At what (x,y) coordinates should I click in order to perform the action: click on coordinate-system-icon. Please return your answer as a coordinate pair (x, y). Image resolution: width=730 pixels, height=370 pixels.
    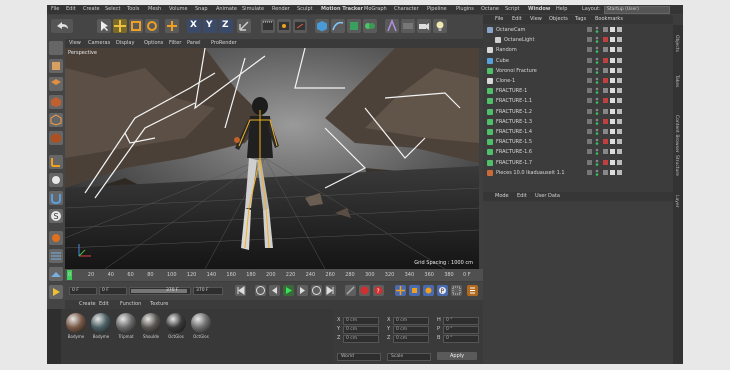
    Looking at the image, I should click on (244, 26).